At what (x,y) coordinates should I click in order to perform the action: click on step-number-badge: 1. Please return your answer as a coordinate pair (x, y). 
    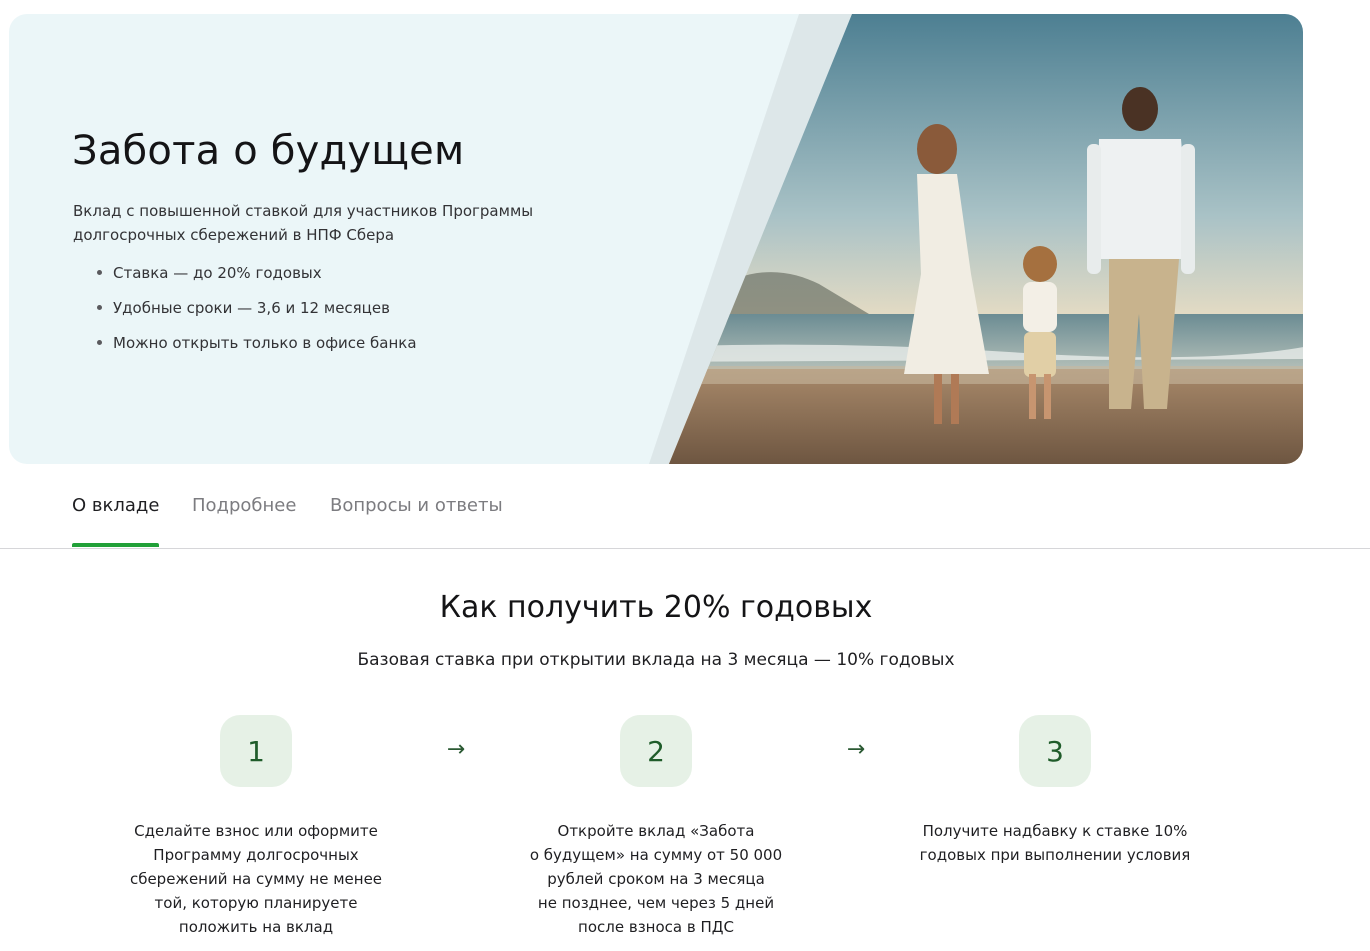
    Looking at the image, I should click on (256, 751).